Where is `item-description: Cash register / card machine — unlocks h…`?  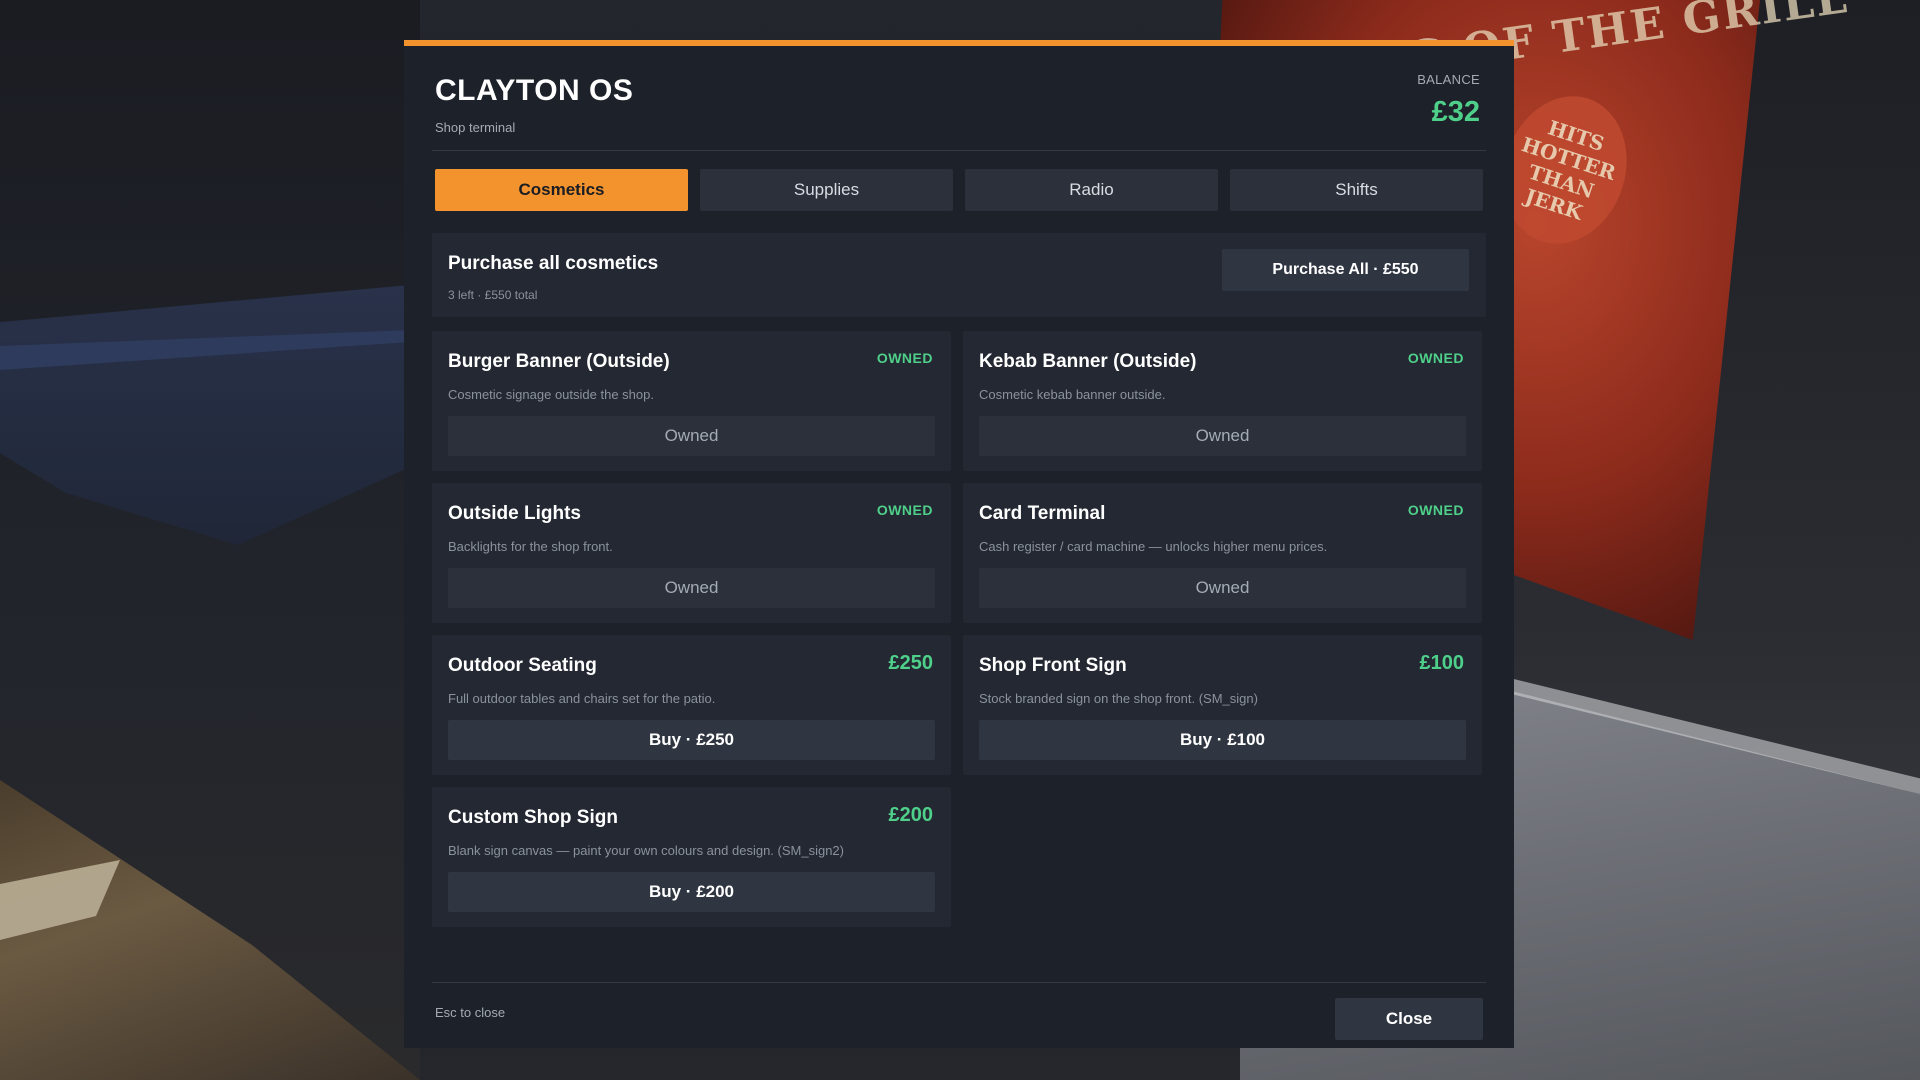
item-description: Cash register / card machine — unlocks h… is located at coordinates (1153, 546).